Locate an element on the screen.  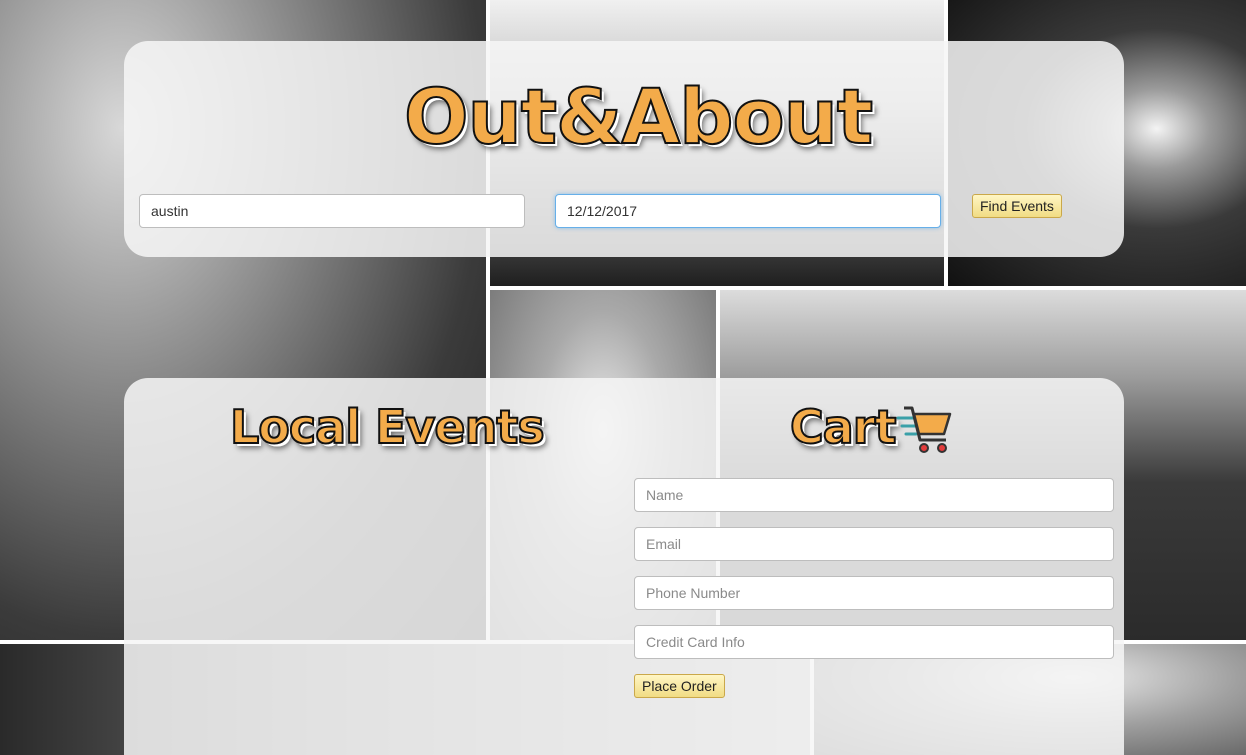
credit-card-field is located at coordinates (874, 642).